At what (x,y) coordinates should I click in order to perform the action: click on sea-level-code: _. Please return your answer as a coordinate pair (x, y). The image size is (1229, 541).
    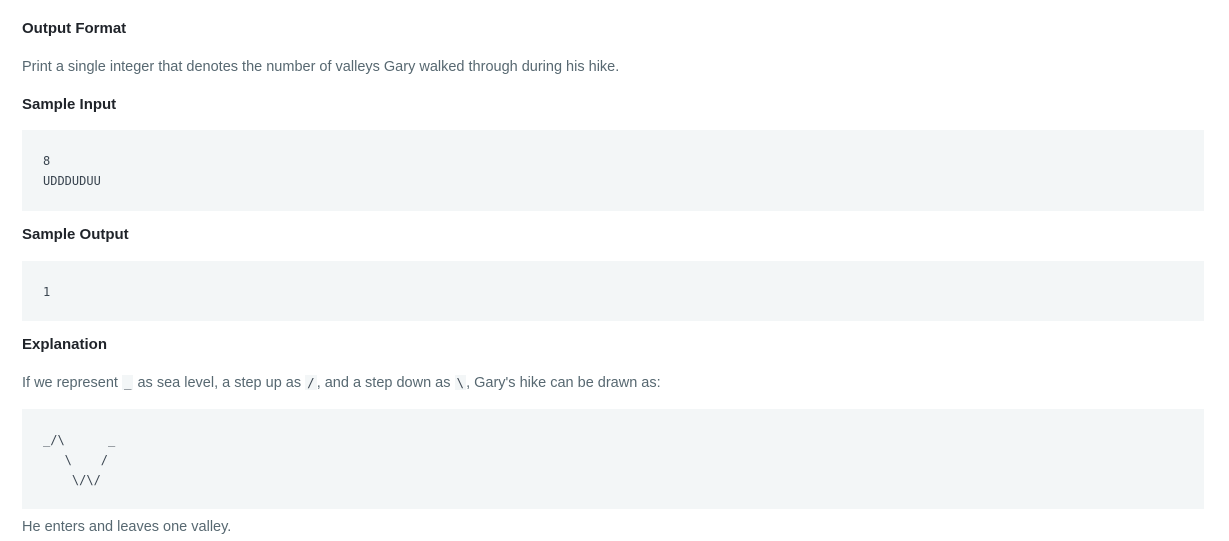
    Looking at the image, I should click on (127, 382).